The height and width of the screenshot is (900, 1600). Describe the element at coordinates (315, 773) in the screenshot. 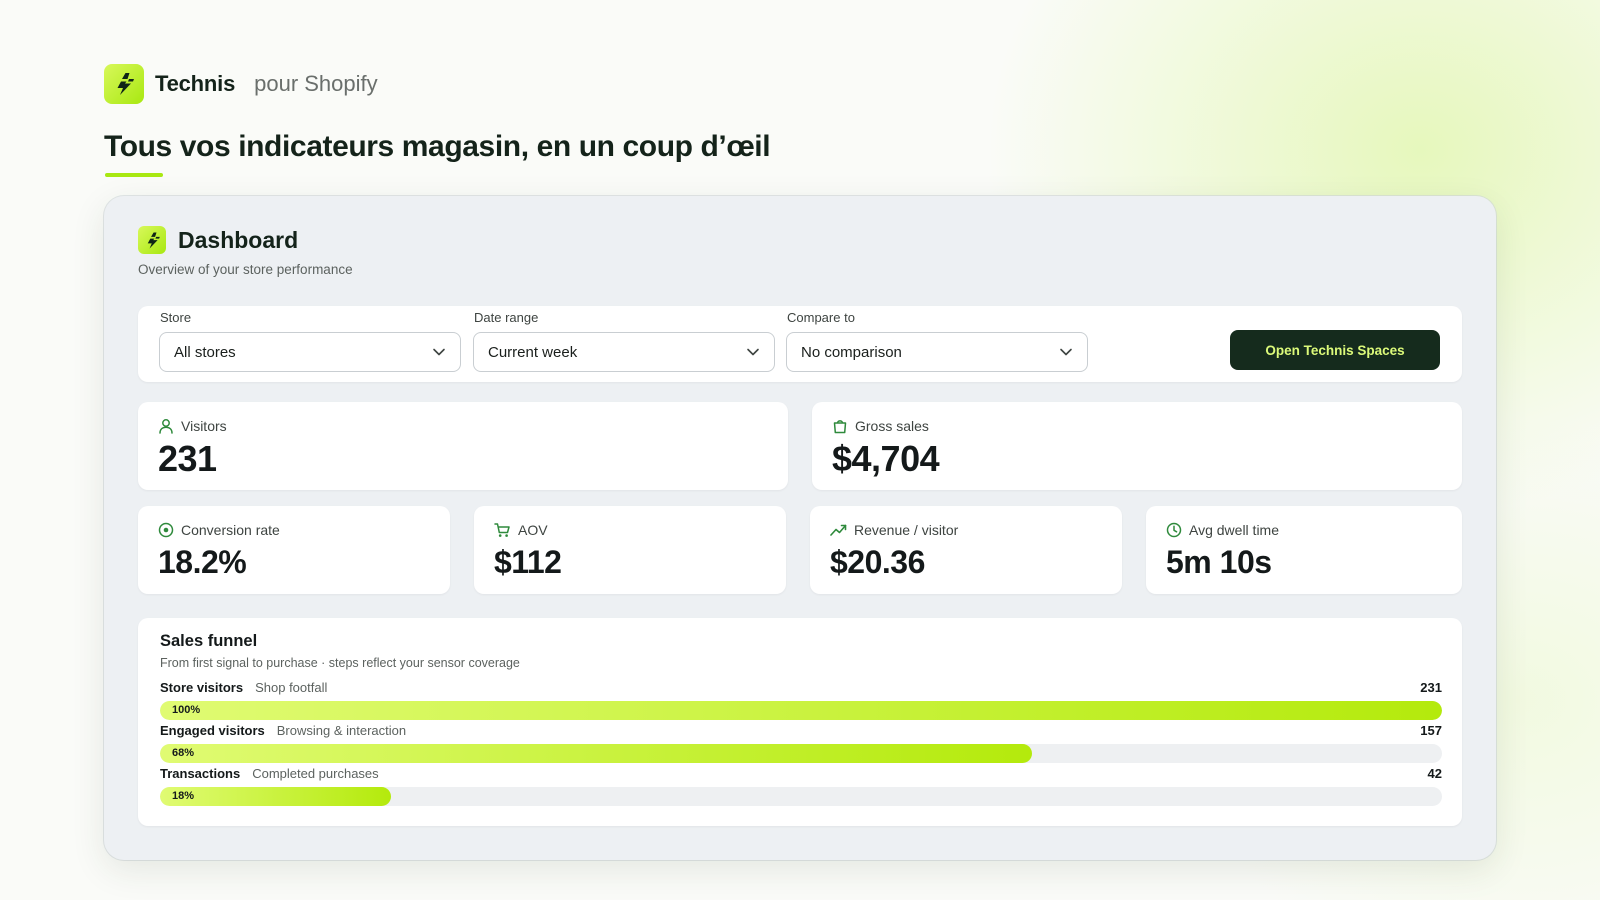

I see `funnel-step-desc: Completed purchases` at that location.